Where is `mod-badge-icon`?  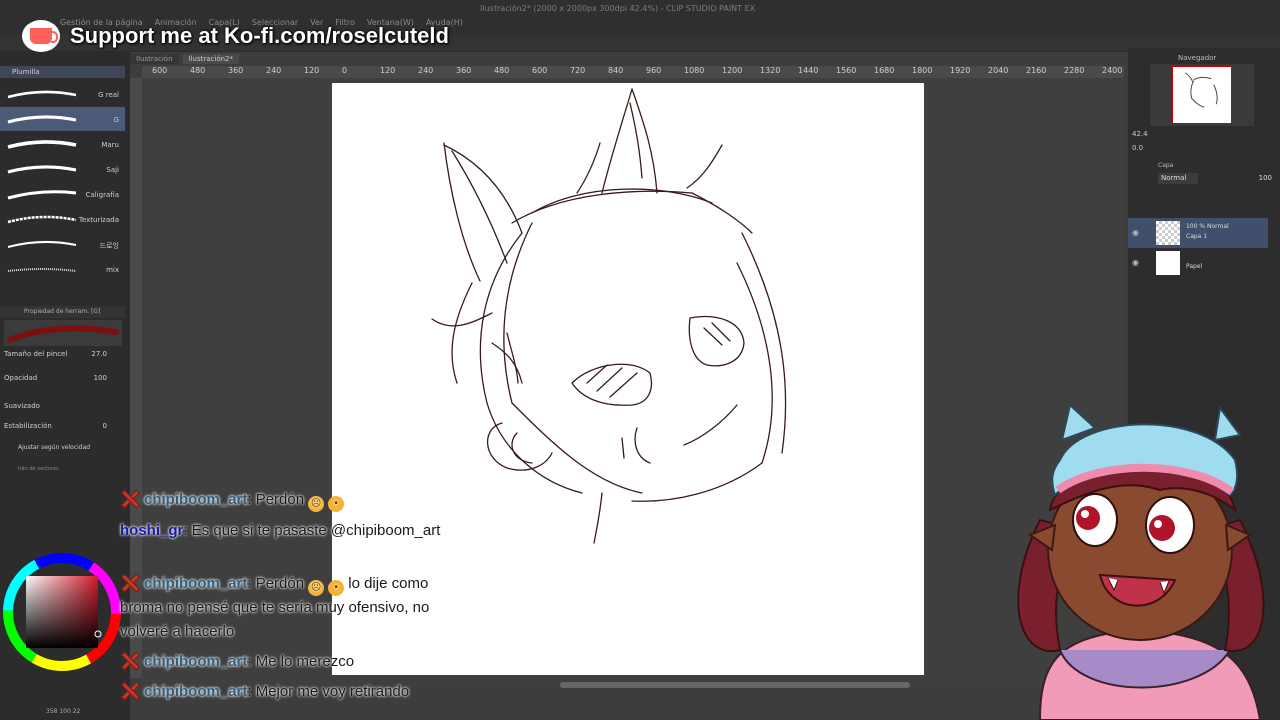
mod-badge-icon is located at coordinates (129, 498).